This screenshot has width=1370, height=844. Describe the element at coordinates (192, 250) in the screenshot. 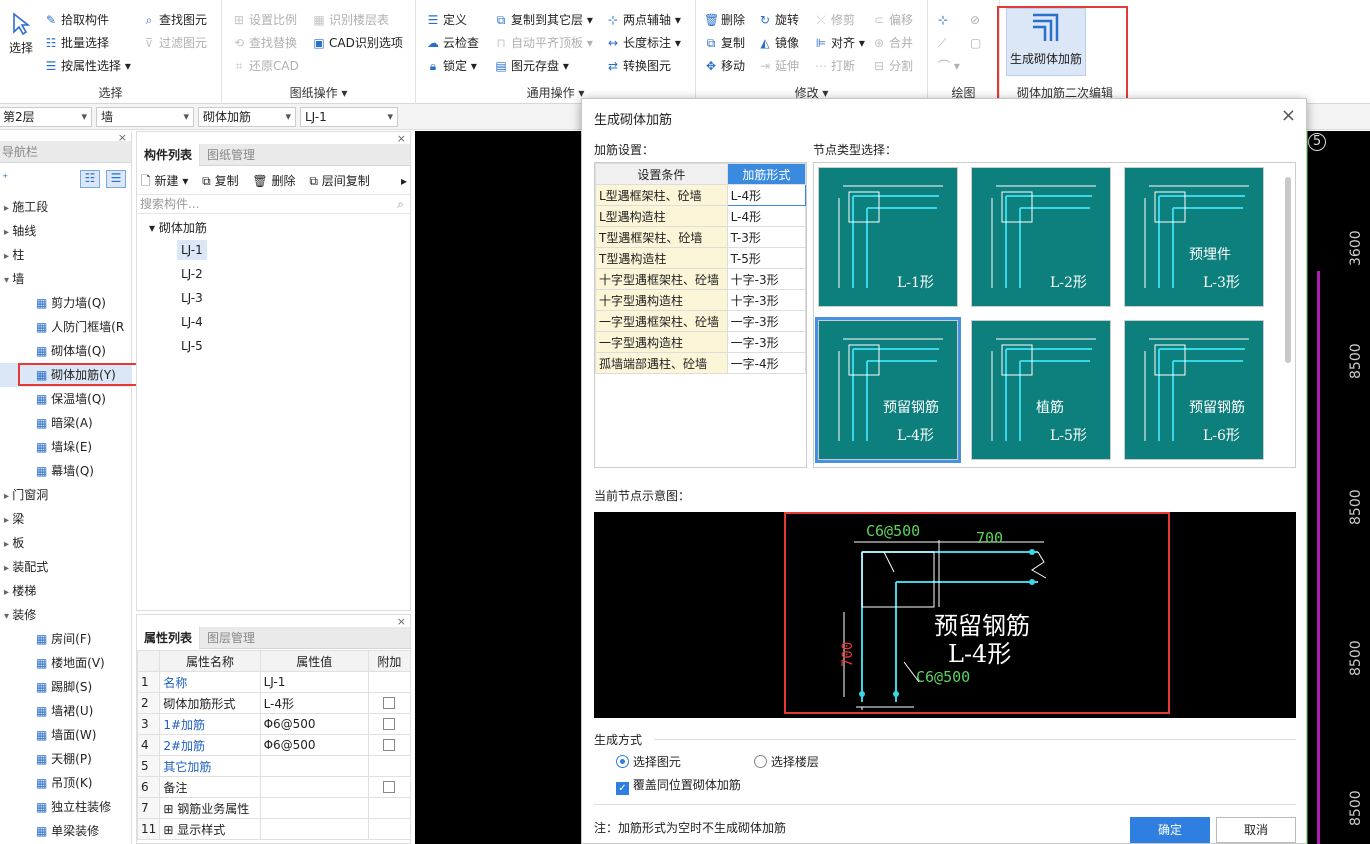

I see `component-item: LJ-1` at that location.